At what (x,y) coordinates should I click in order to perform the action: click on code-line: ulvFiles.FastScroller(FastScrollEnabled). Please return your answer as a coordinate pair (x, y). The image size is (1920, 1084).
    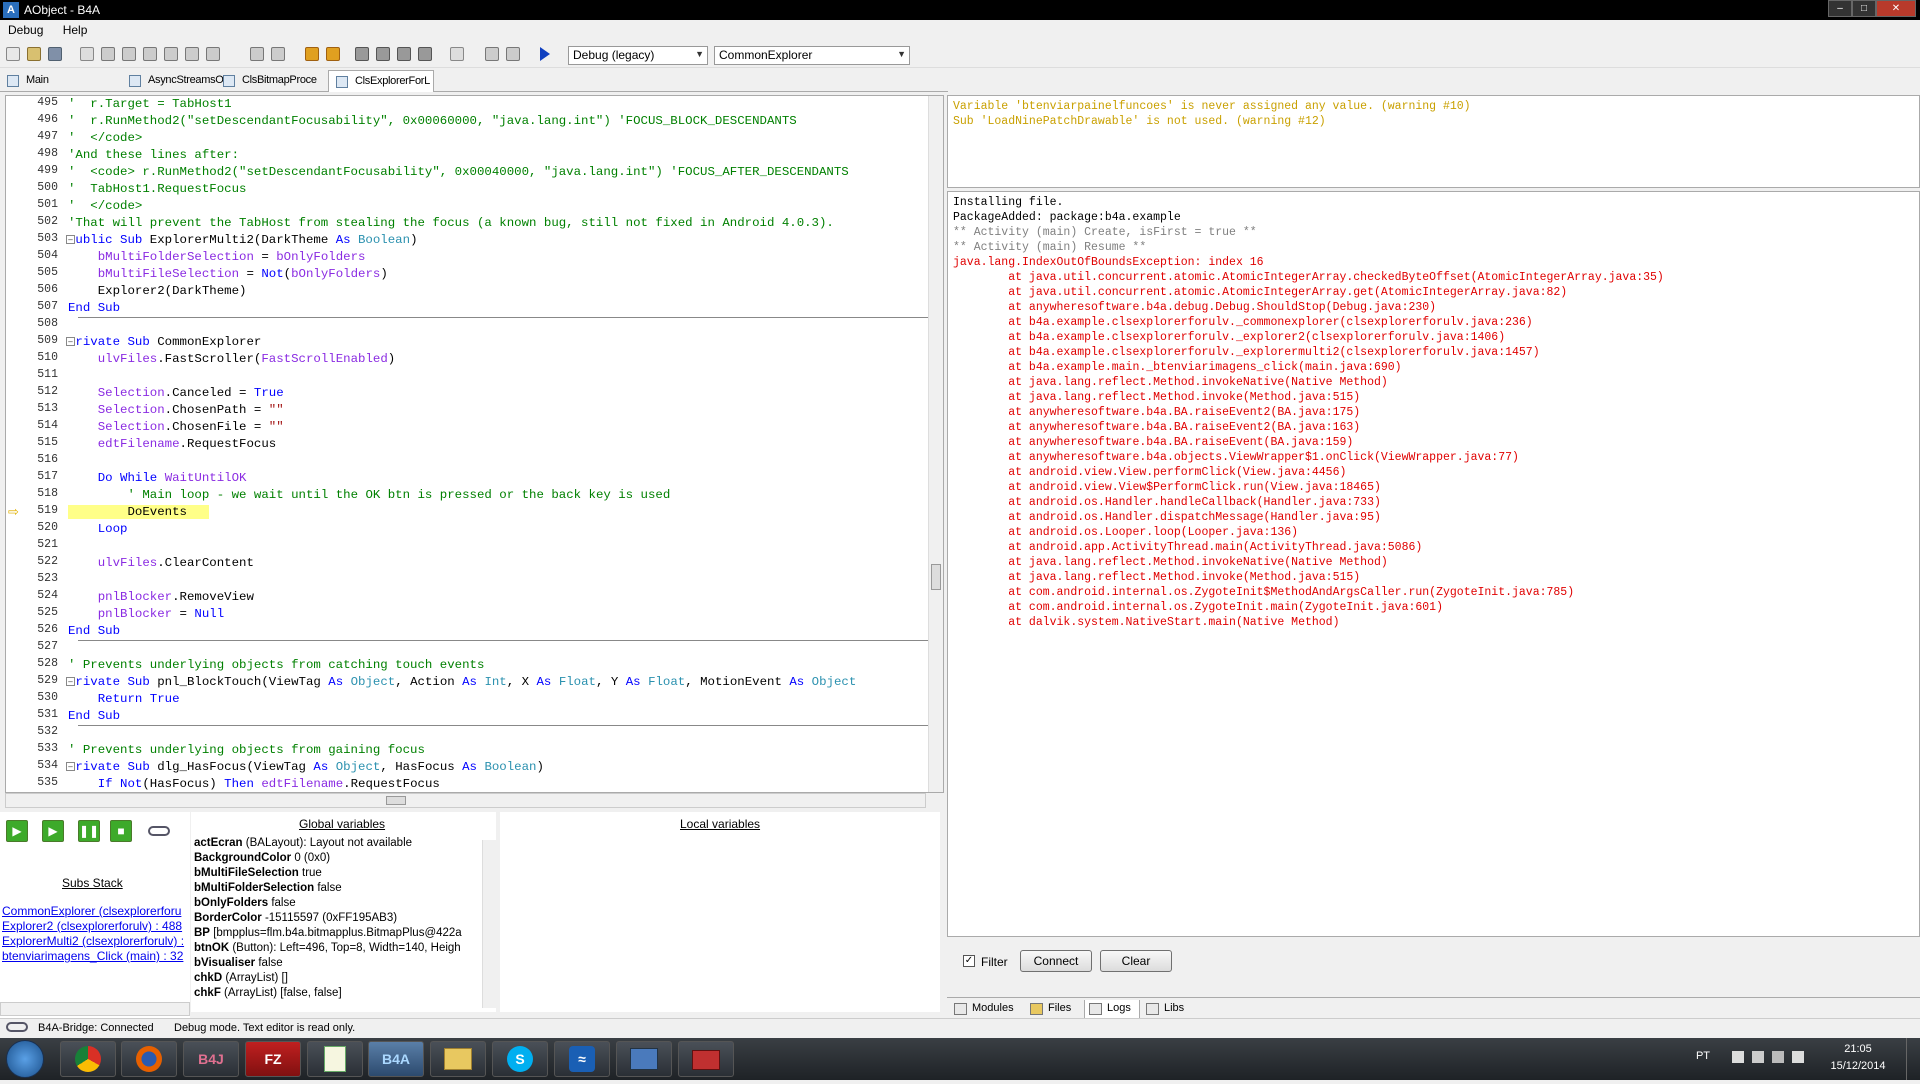
    Looking at the image, I should click on (500, 359).